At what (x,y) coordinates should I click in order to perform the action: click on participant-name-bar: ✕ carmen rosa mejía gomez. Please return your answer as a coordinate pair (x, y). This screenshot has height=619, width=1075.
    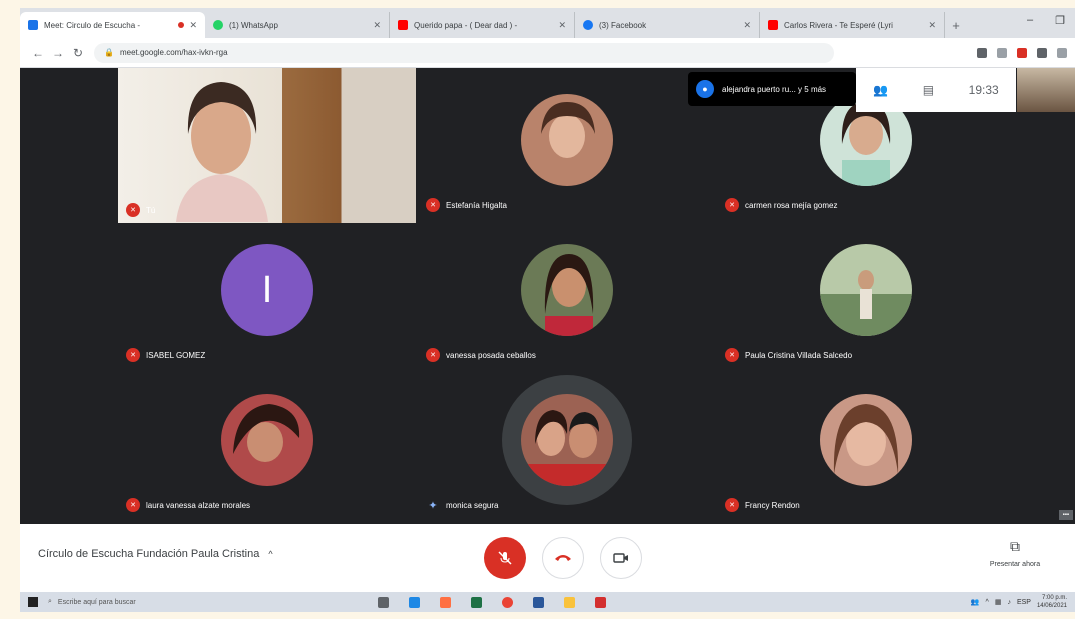
    Looking at the image, I should click on (781, 205).